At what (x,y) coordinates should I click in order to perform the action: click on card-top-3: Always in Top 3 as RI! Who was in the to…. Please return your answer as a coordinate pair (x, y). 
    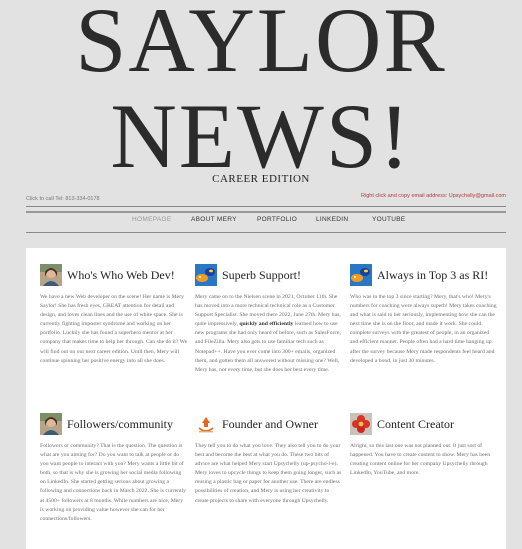
    Looking at the image, I should click on (424, 315).